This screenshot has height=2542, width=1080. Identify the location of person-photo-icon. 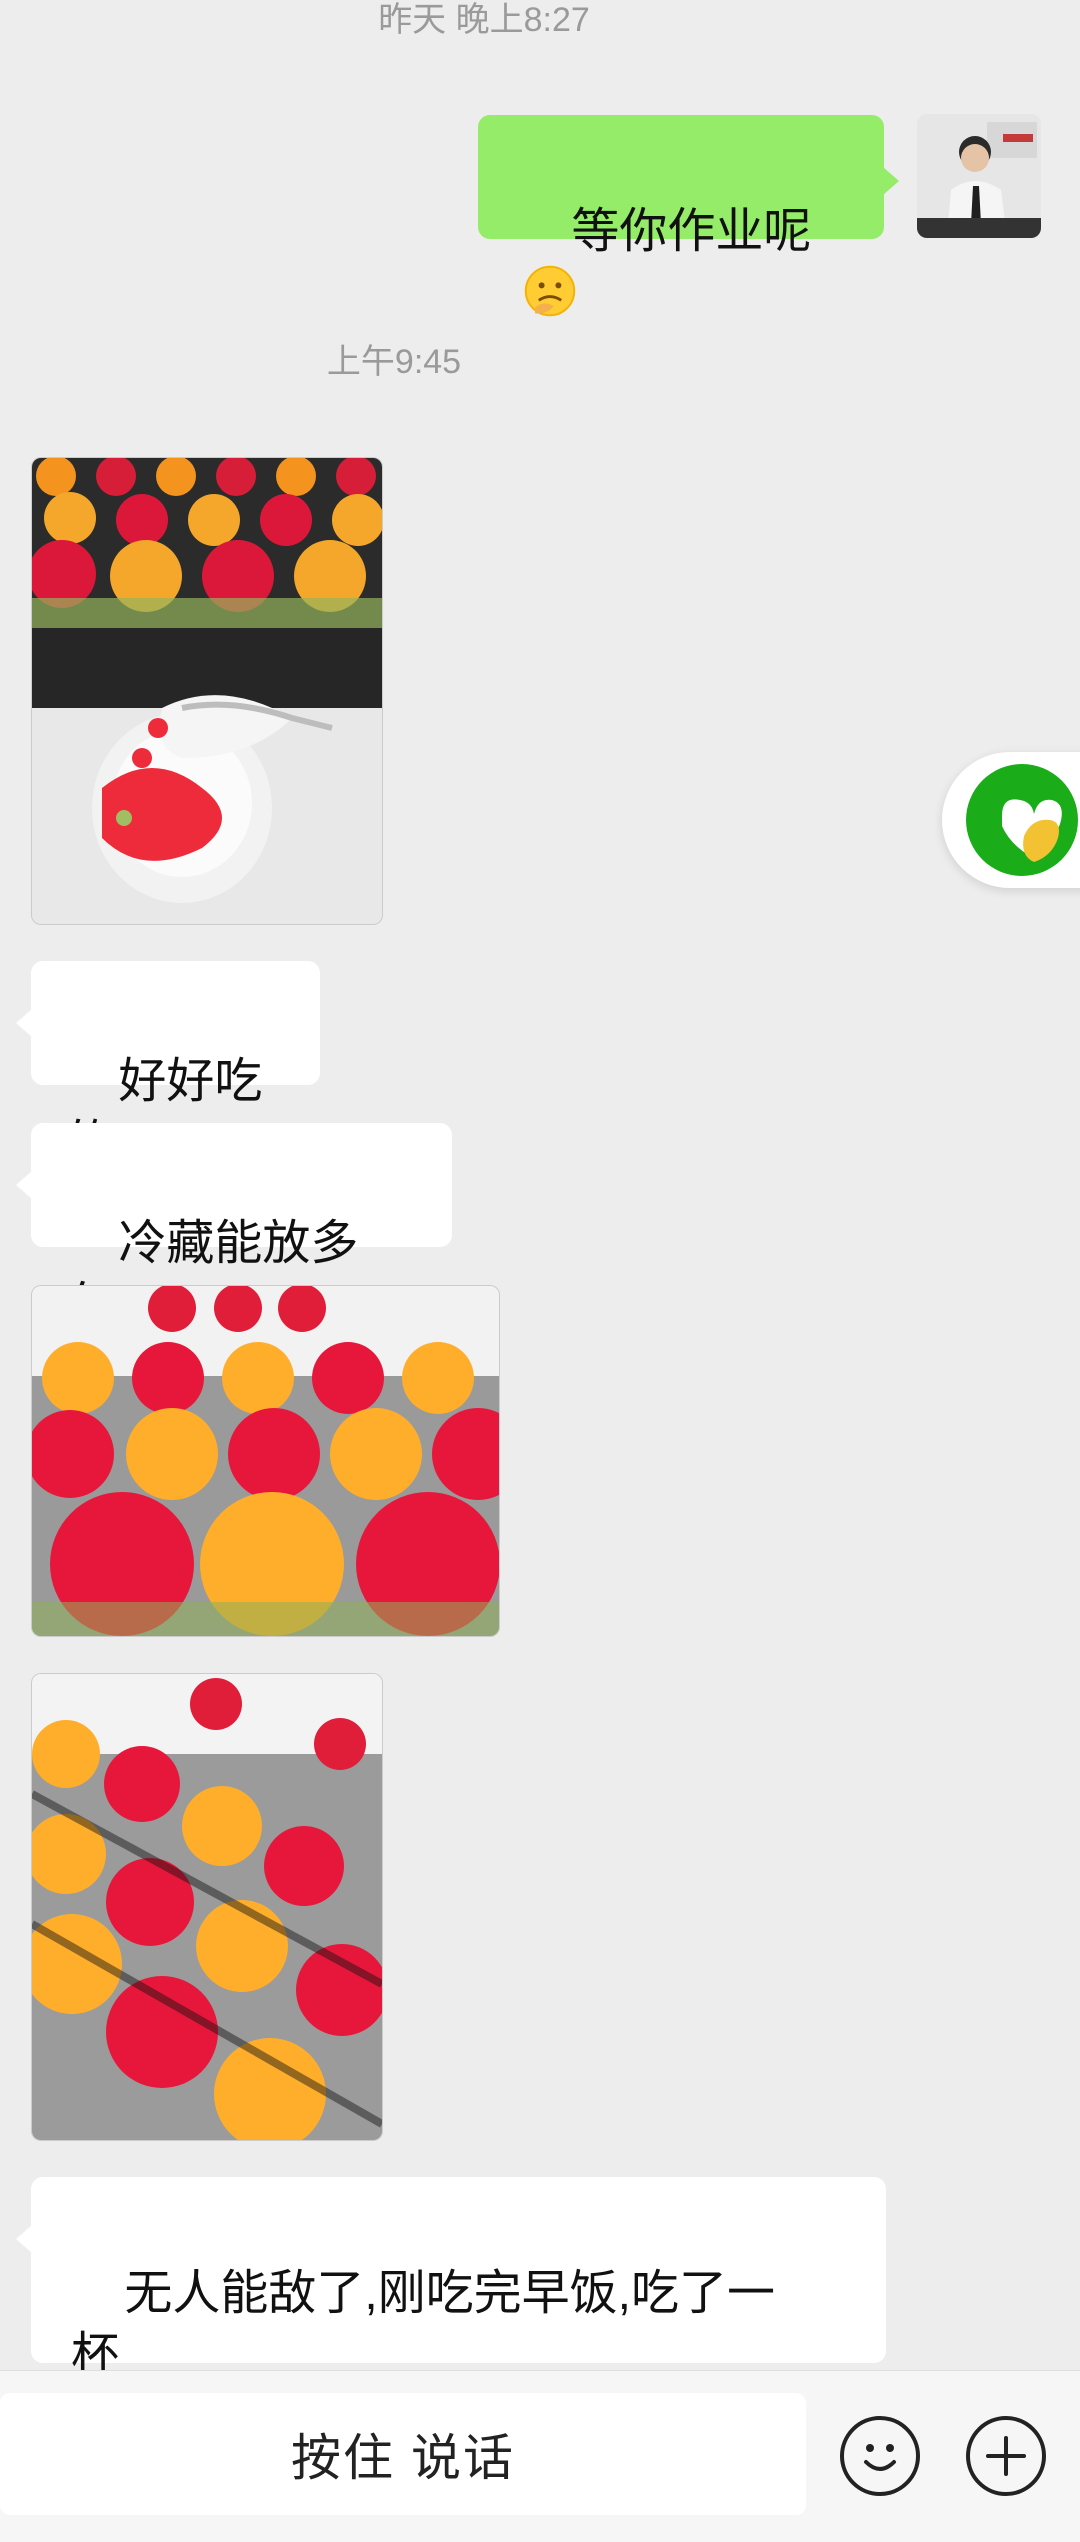
(979, 176).